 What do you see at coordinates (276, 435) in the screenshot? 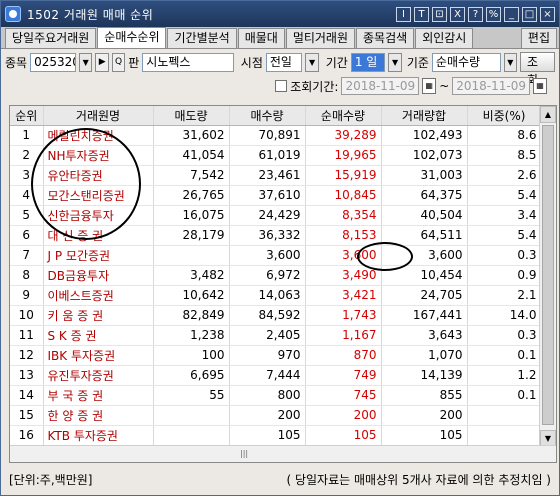
I see `table-row: 16 KTB 투자증권 105 105 105` at bounding box center [276, 435].